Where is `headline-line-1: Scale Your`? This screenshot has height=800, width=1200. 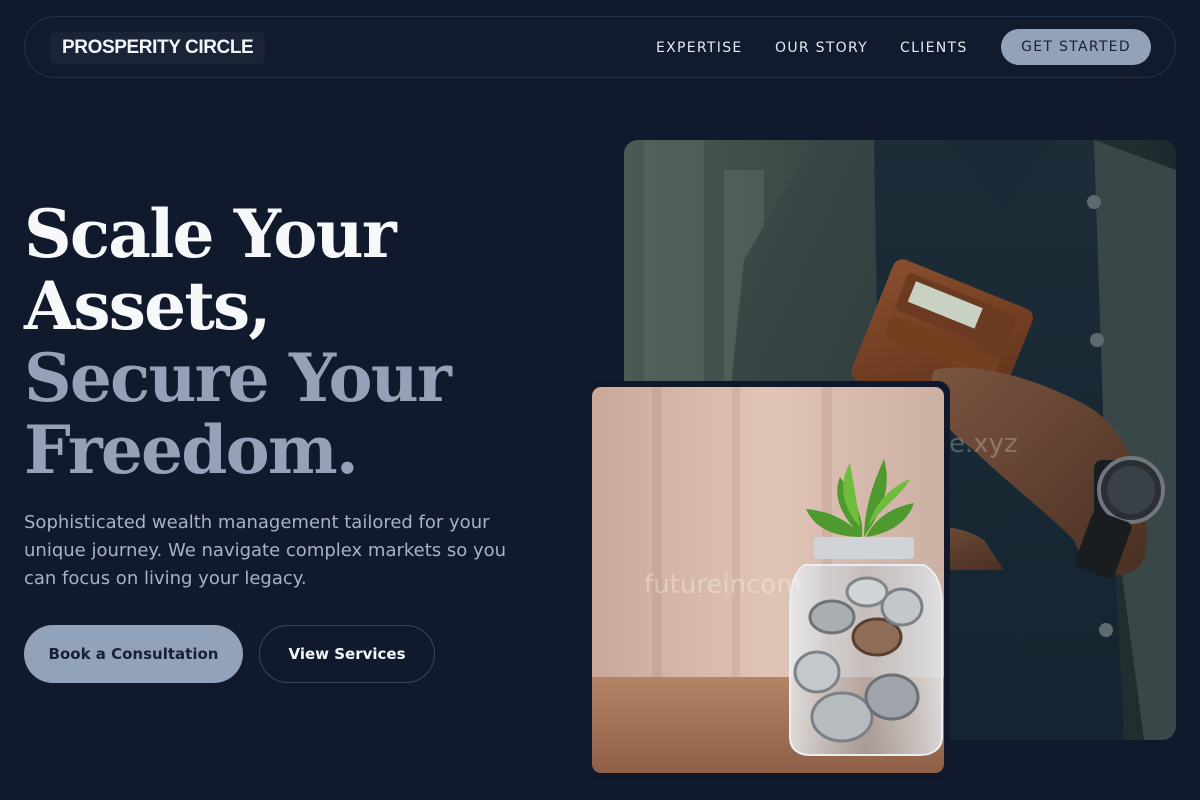 headline-line-1: Scale Your is located at coordinates (210, 234).